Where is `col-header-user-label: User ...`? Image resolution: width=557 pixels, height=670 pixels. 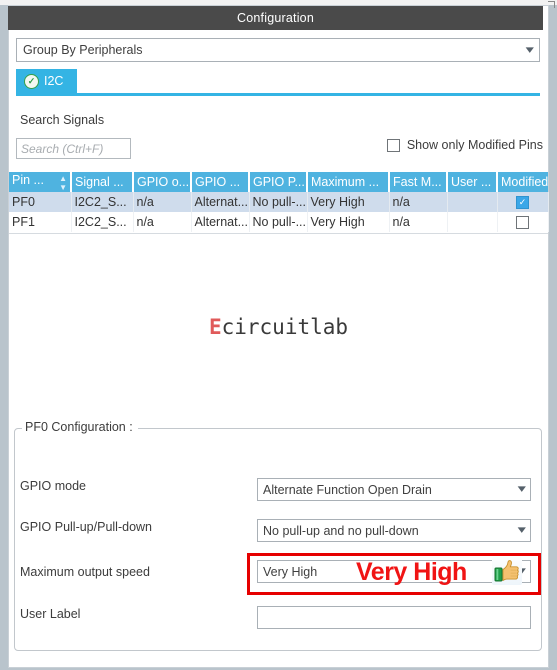 col-header-user-label: User ... is located at coordinates (472, 182).